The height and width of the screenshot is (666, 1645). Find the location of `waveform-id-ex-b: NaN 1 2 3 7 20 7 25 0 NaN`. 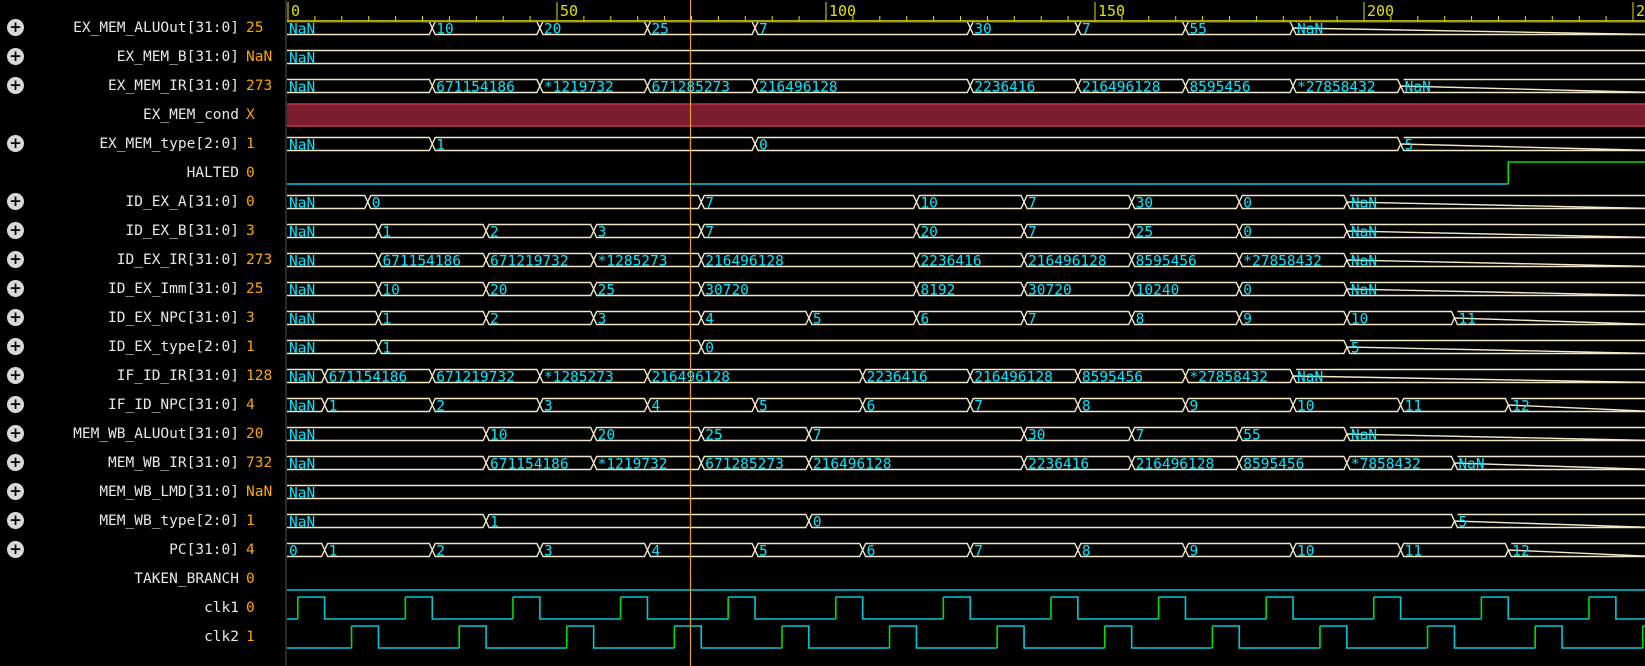

waveform-id-ex-b: NaN 1 2 3 7 20 7 25 0 NaN is located at coordinates (966, 232).